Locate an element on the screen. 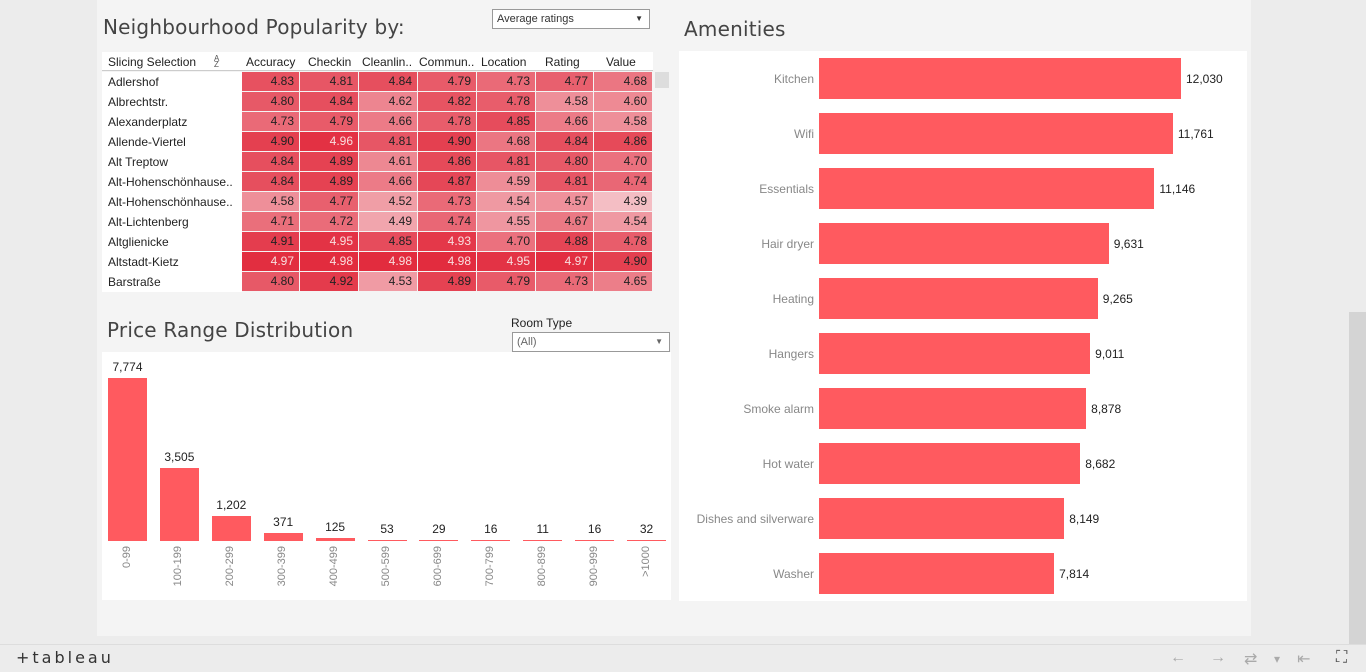 This screenshot has height=672, width=1366. table-cell: 4.87 is located at coordinates (447, 181).